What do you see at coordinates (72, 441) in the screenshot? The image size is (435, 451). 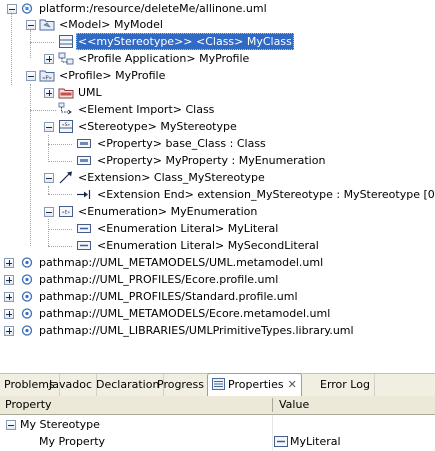 I see `property-name: My Property` at bounding box center [72, 441].